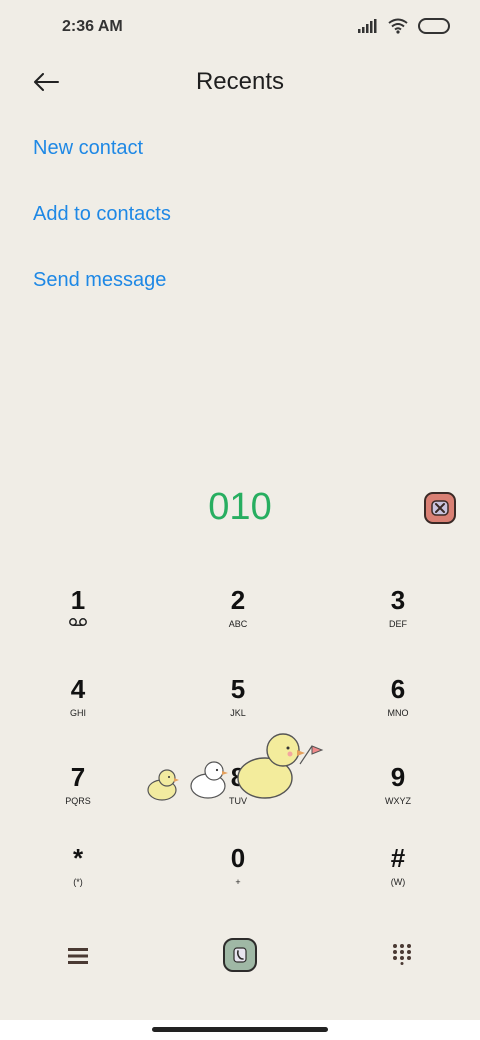 Image resolution: width=480 pixels, height=1040 pixels. What do you see at coordinates (78, 801) in the screenshot?
I see `key-letters: PQRS` at bounding box center [78, 801].